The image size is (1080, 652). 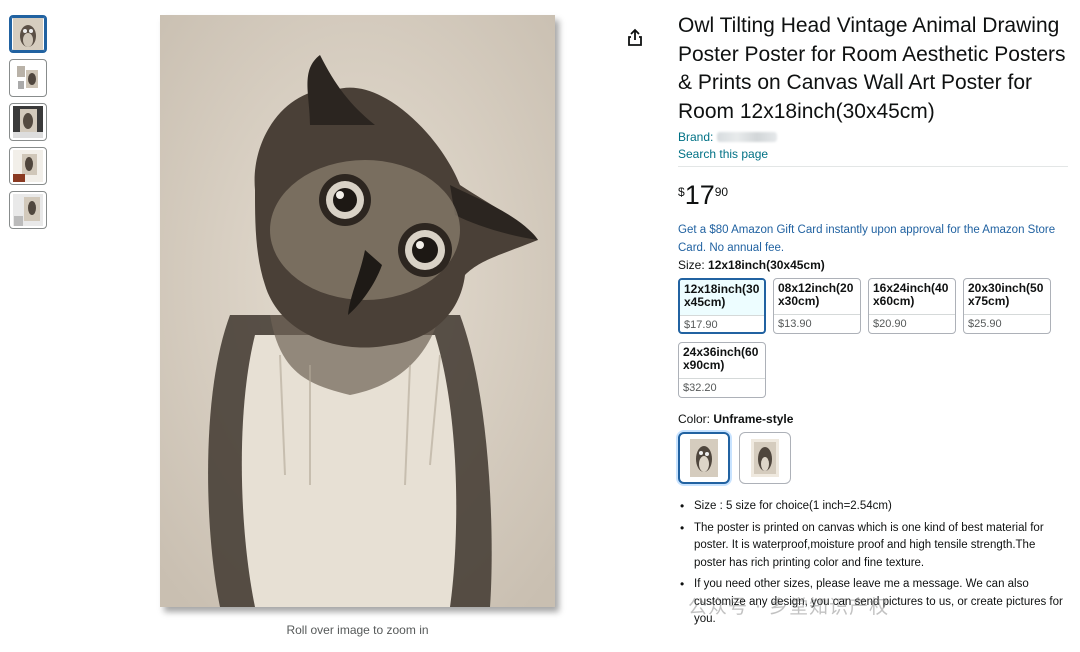 I want to click on size-option-24x36: 24x36inch(60x90cm) $32.20, so click(x=722, y=370).